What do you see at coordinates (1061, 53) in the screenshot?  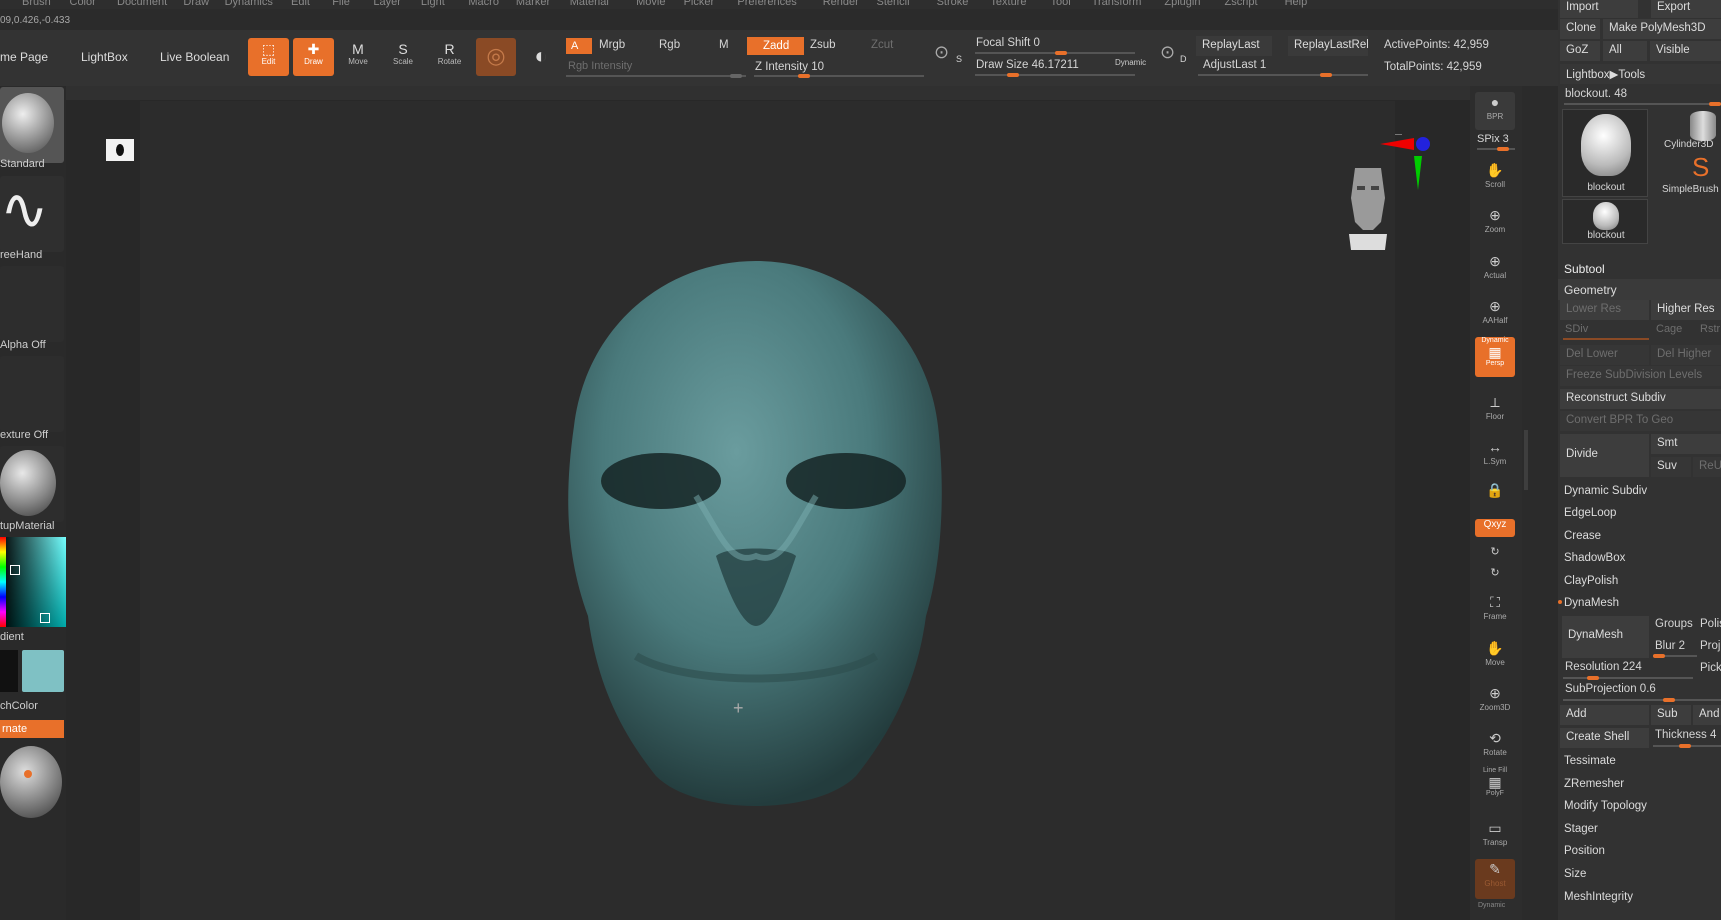 I see `focal-shift-thumb` at bounding box center [1061, 53].